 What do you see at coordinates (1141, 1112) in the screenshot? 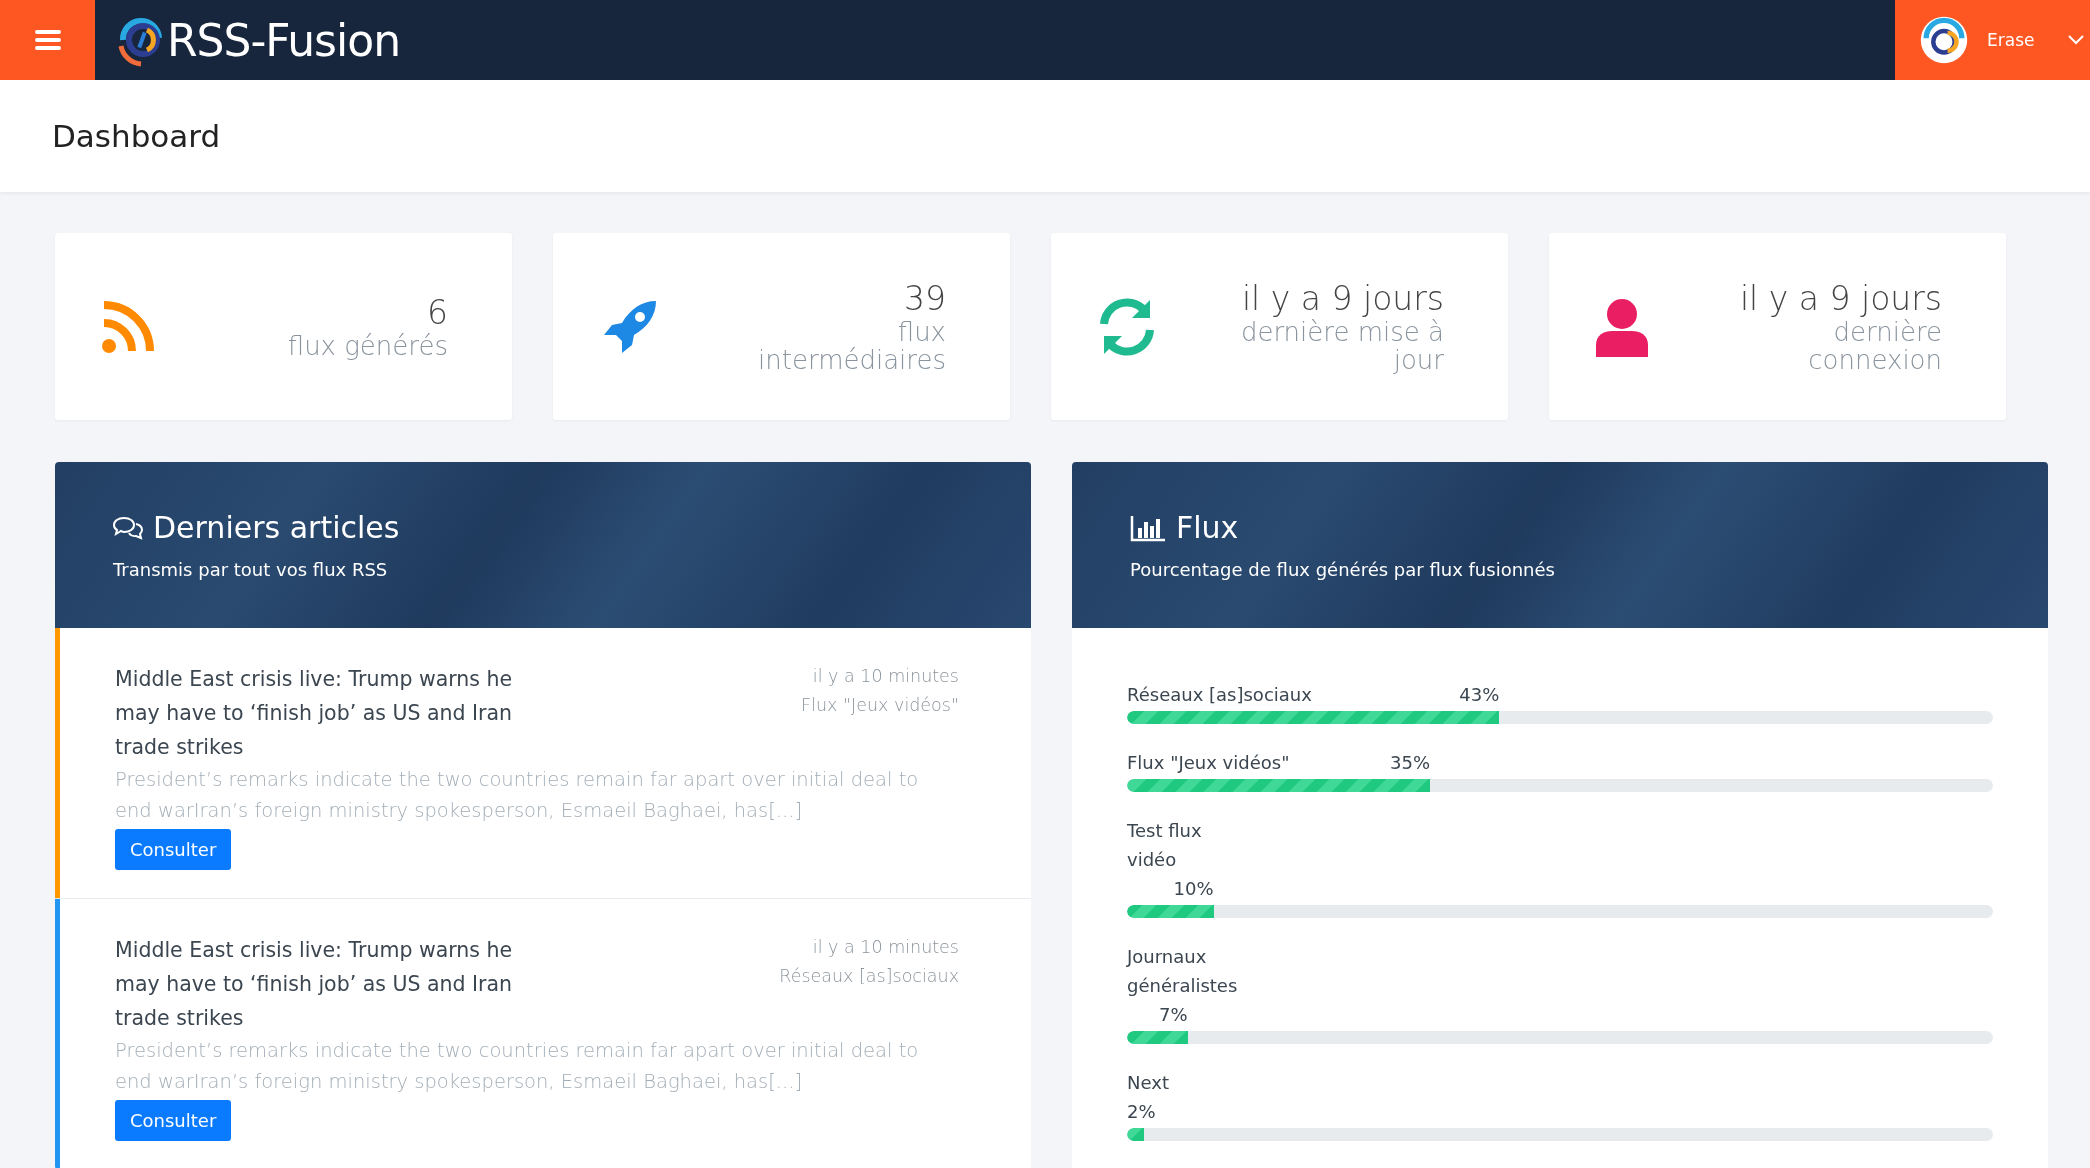
I see `percentage-label: 2%` at bounding box center [1141, 1112].